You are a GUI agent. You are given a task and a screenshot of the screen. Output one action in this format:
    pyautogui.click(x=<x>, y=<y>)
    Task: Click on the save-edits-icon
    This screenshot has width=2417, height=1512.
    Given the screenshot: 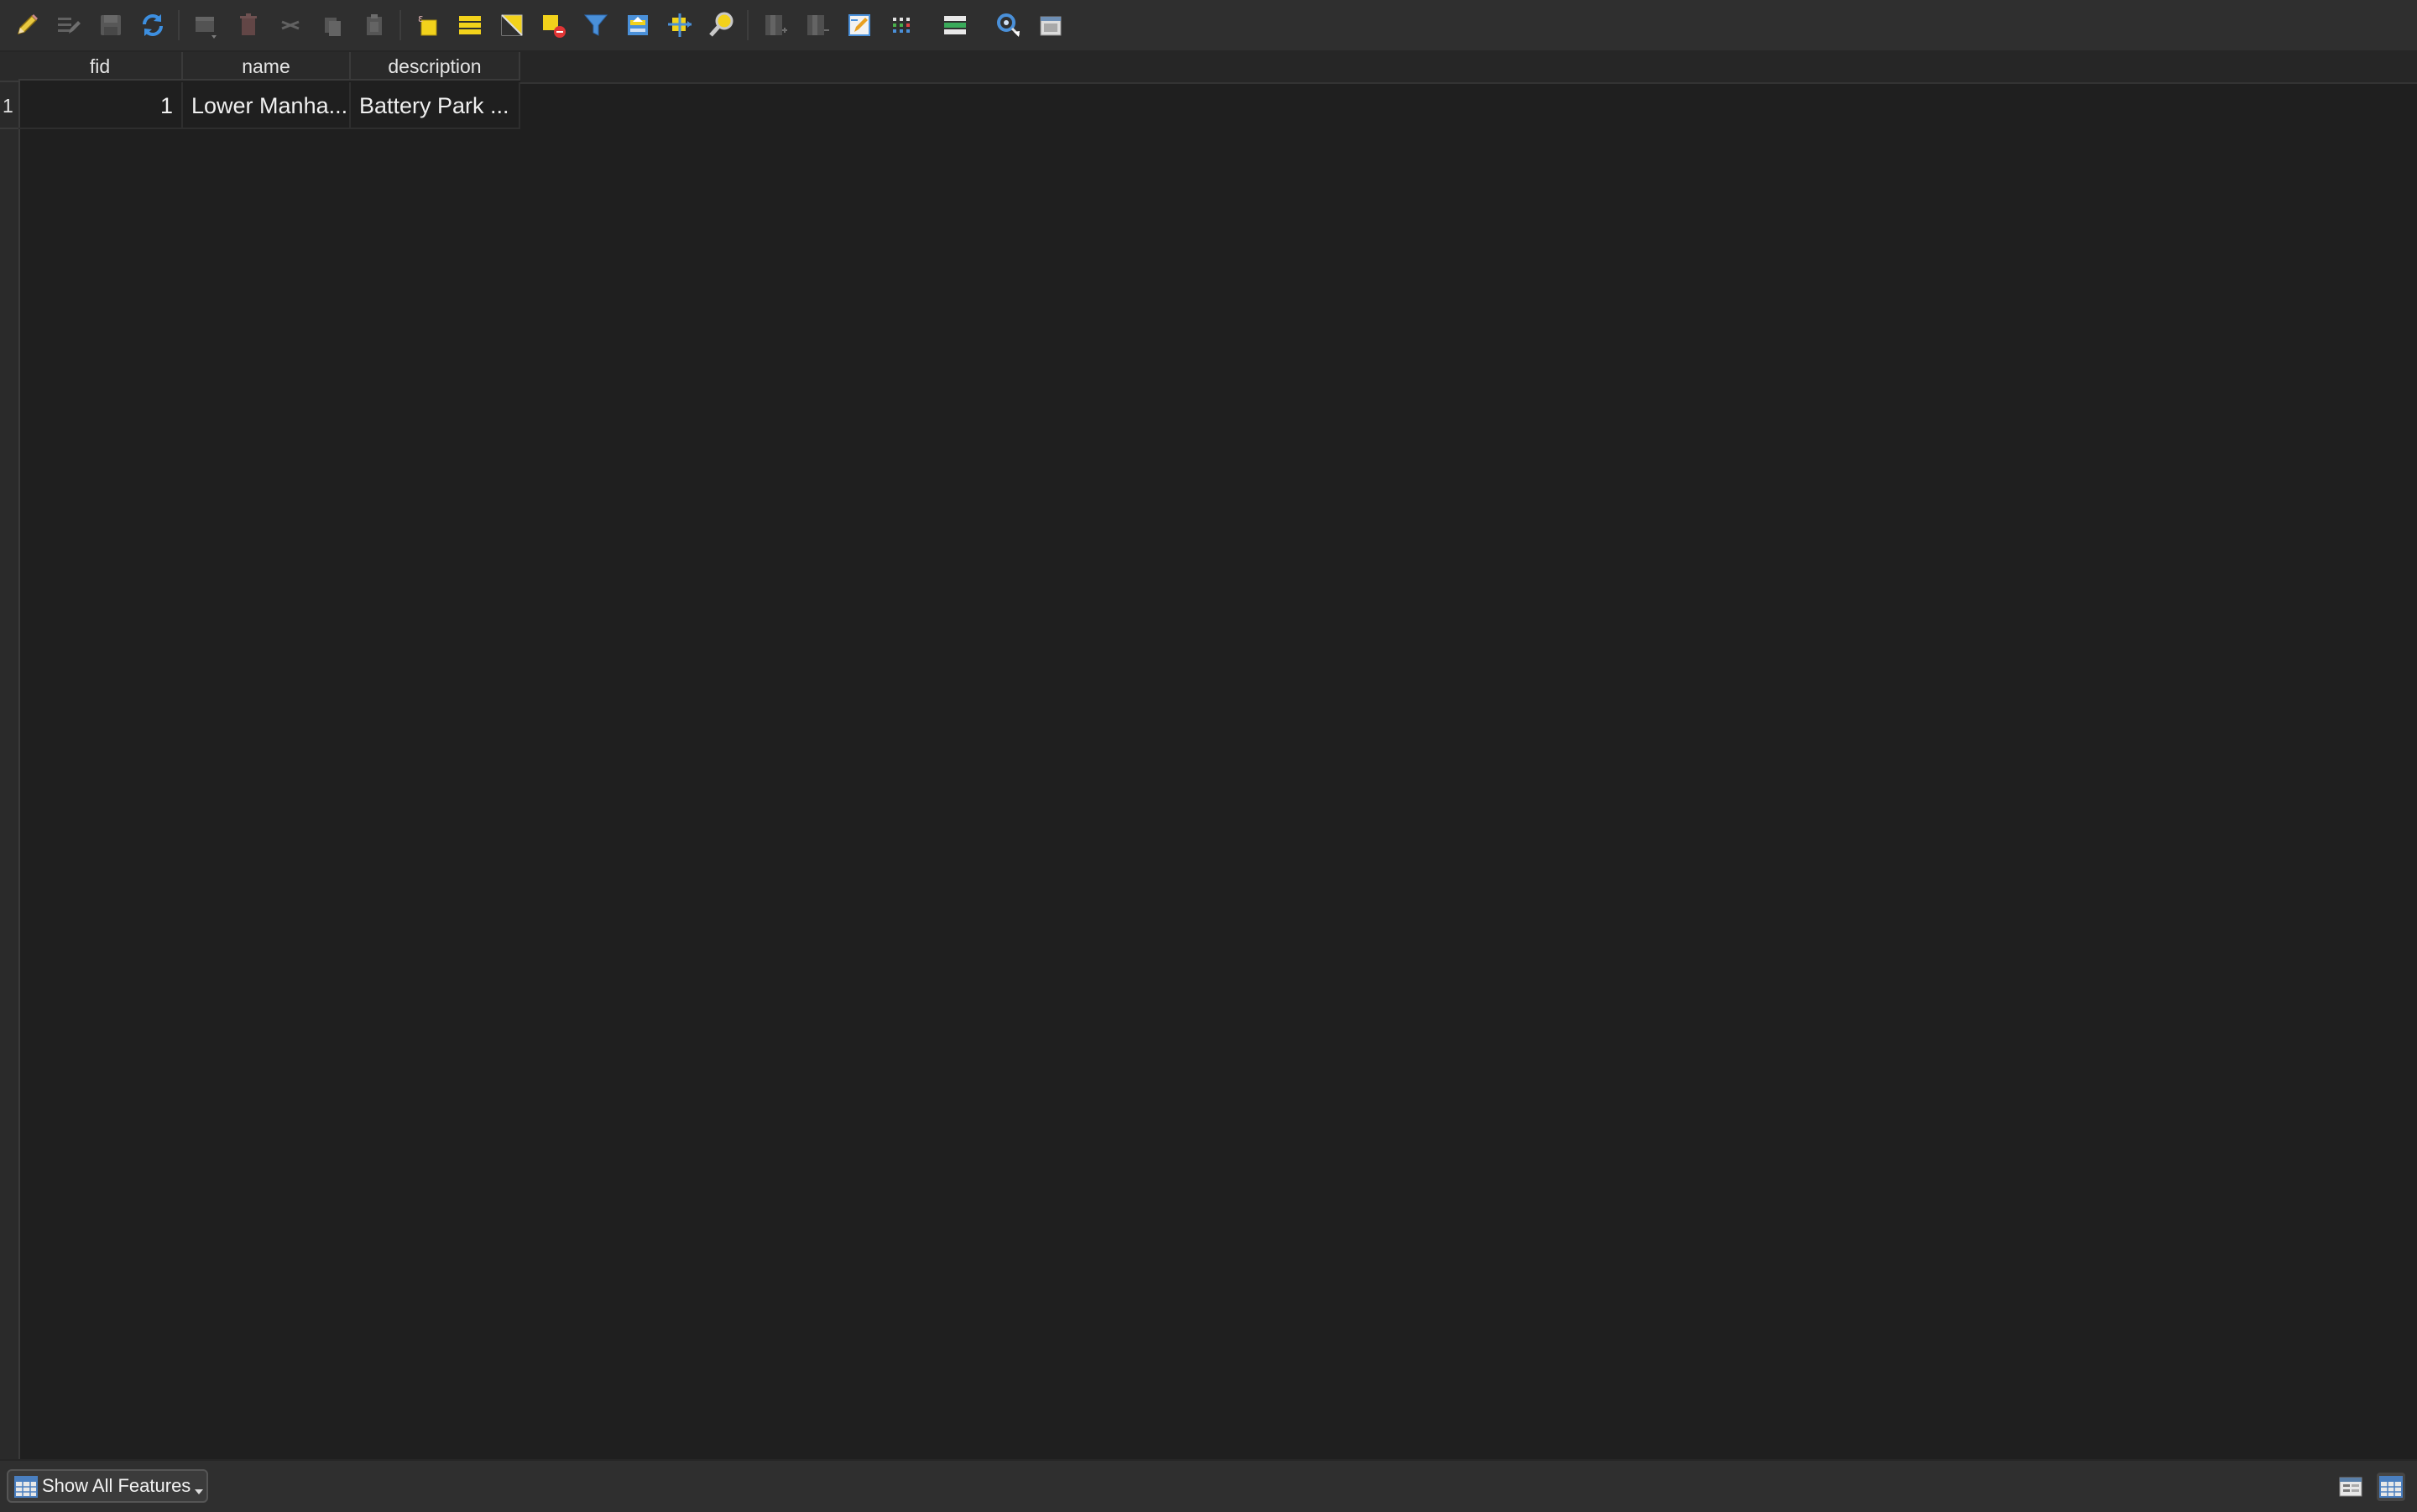 What is the action you would take?
    pyautogui.click(x=111, y=25)
    